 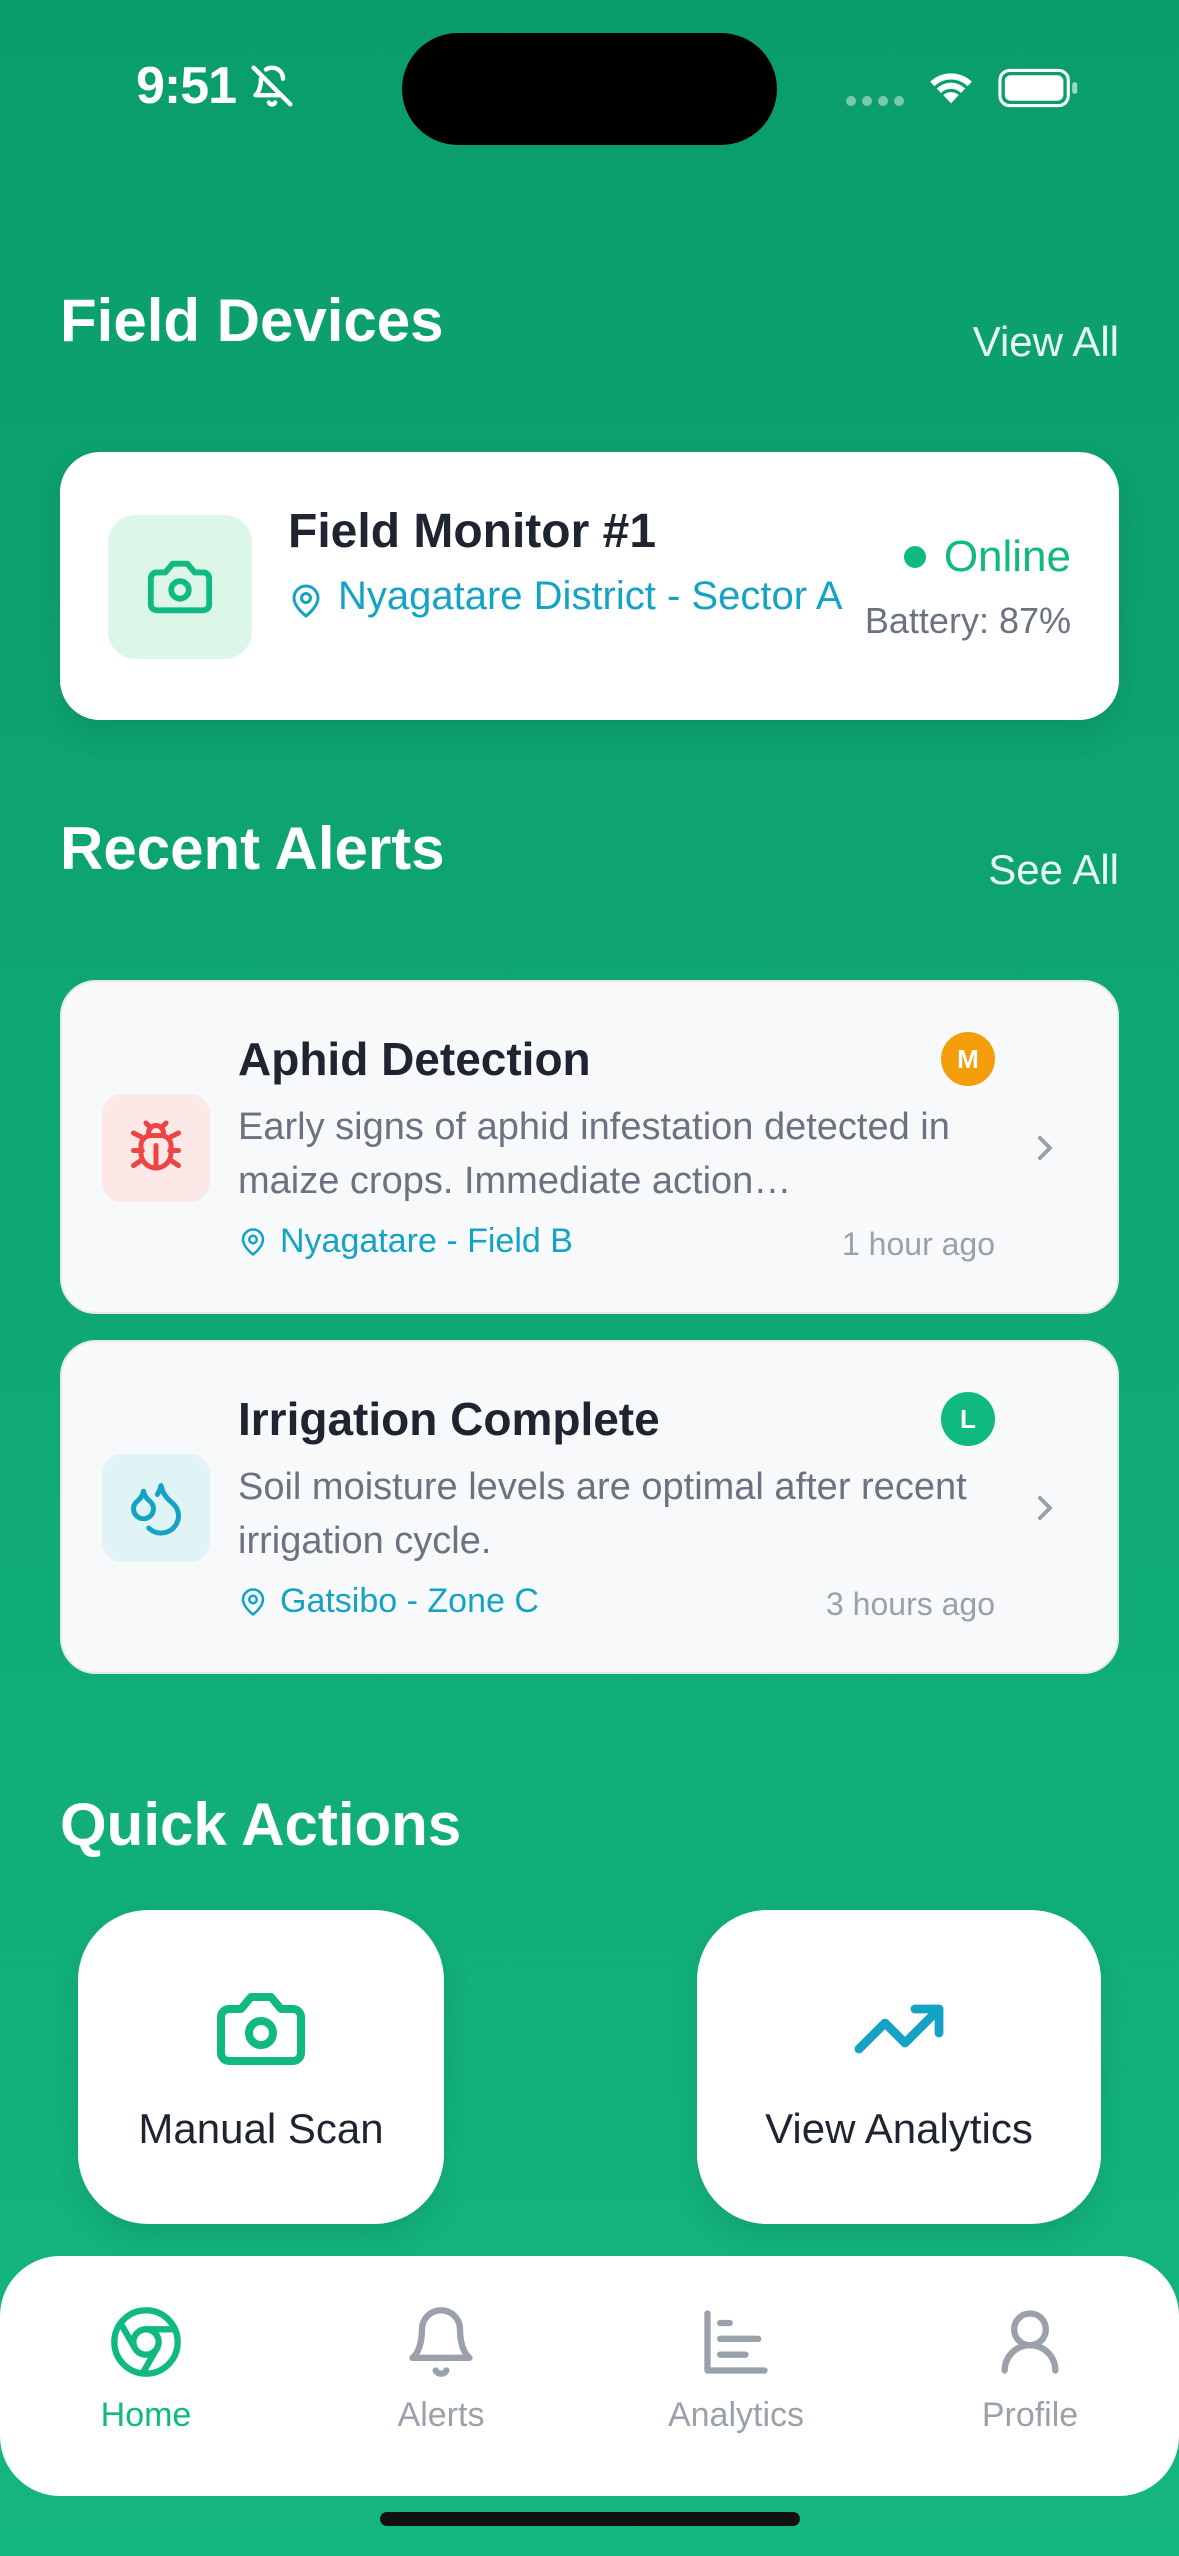 I want to click on home-indicator, so click(x=590, y=2519).